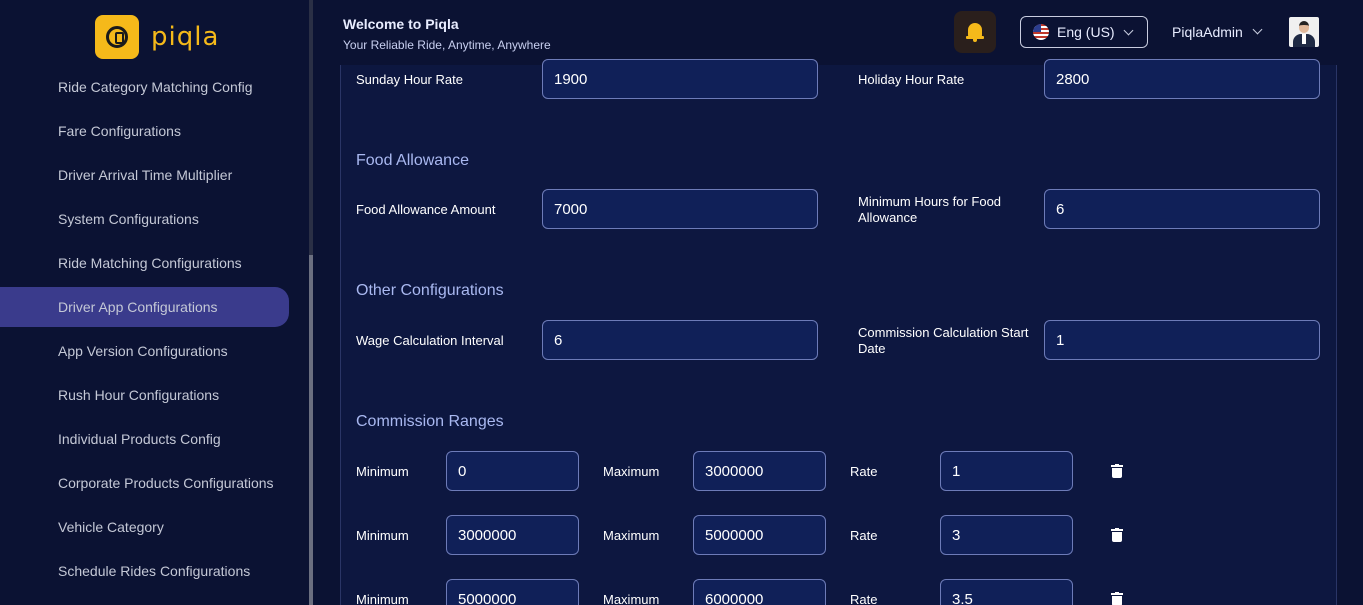 This screenshot has width=1363, height=605. Describe the element at coordinates (1182, 340) in the screenshot. I see `commission-start-input` at that location.